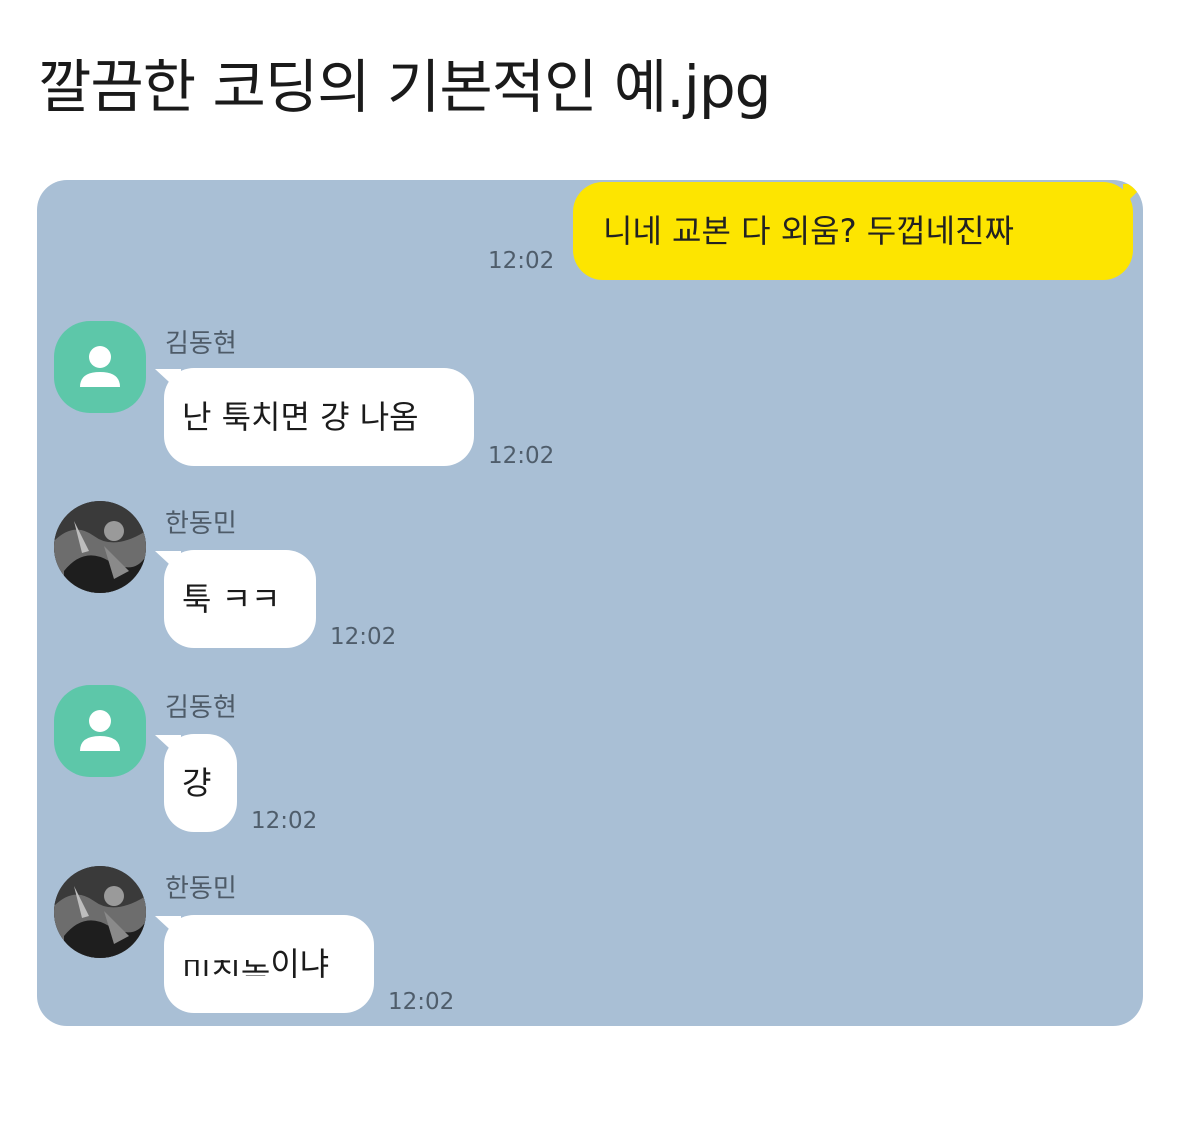 Image resolution: width=1179 pixels, height=1124 pixels. I want to click on message-text: 니네 교본 다 외움? 두껍네진짜, so click(808, 231).